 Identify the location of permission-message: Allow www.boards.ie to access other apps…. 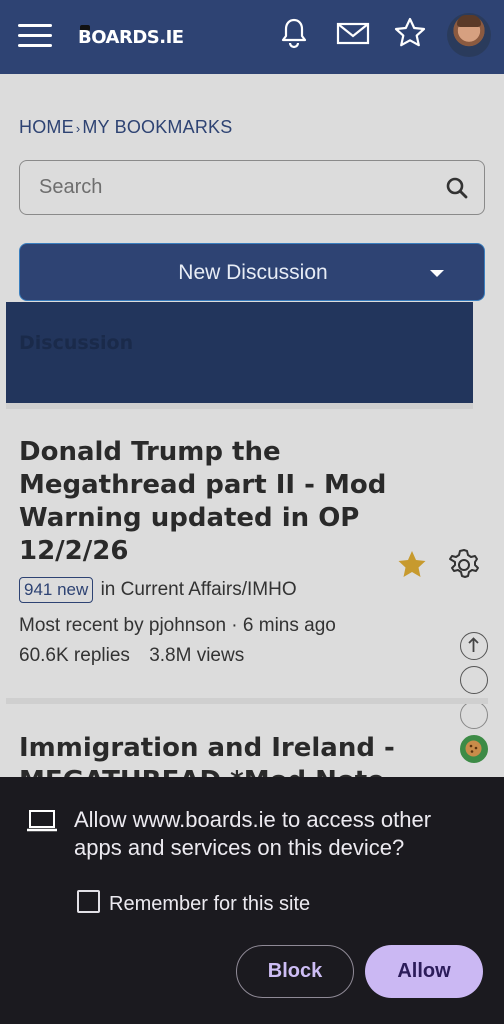
(253, 833).